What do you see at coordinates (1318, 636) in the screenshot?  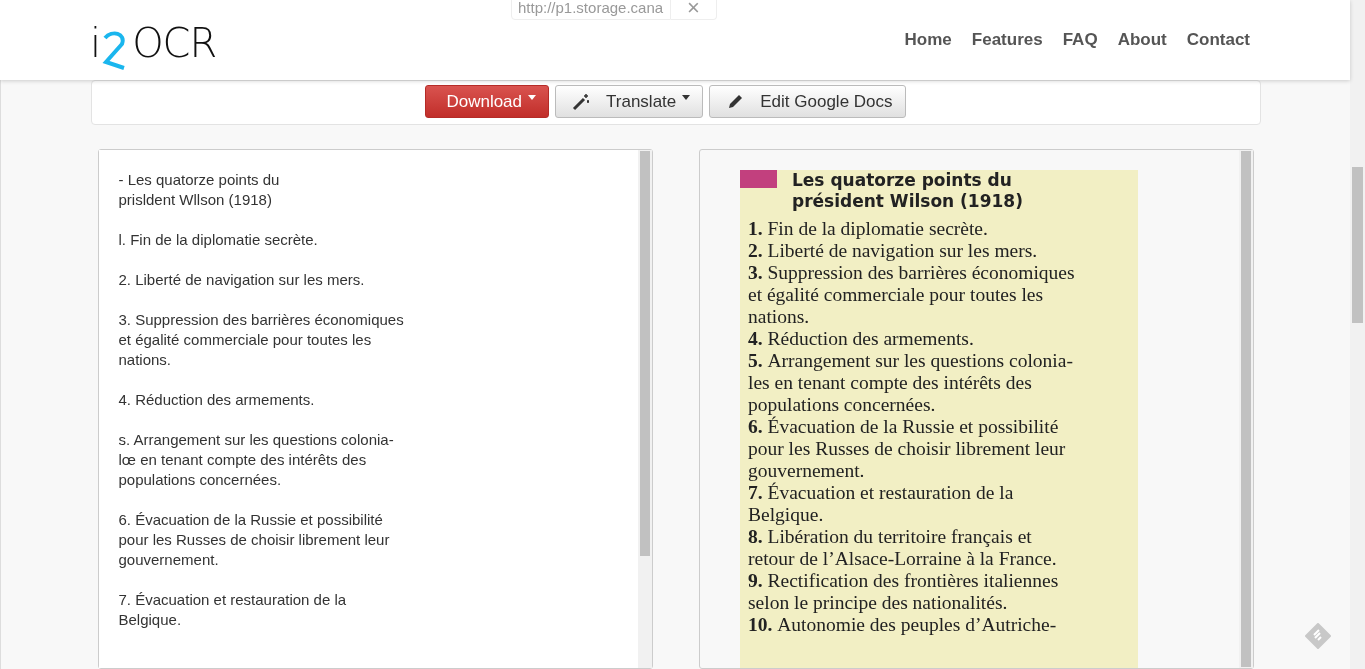 I see `feedback-icon` at bounding box center [1318, 636].